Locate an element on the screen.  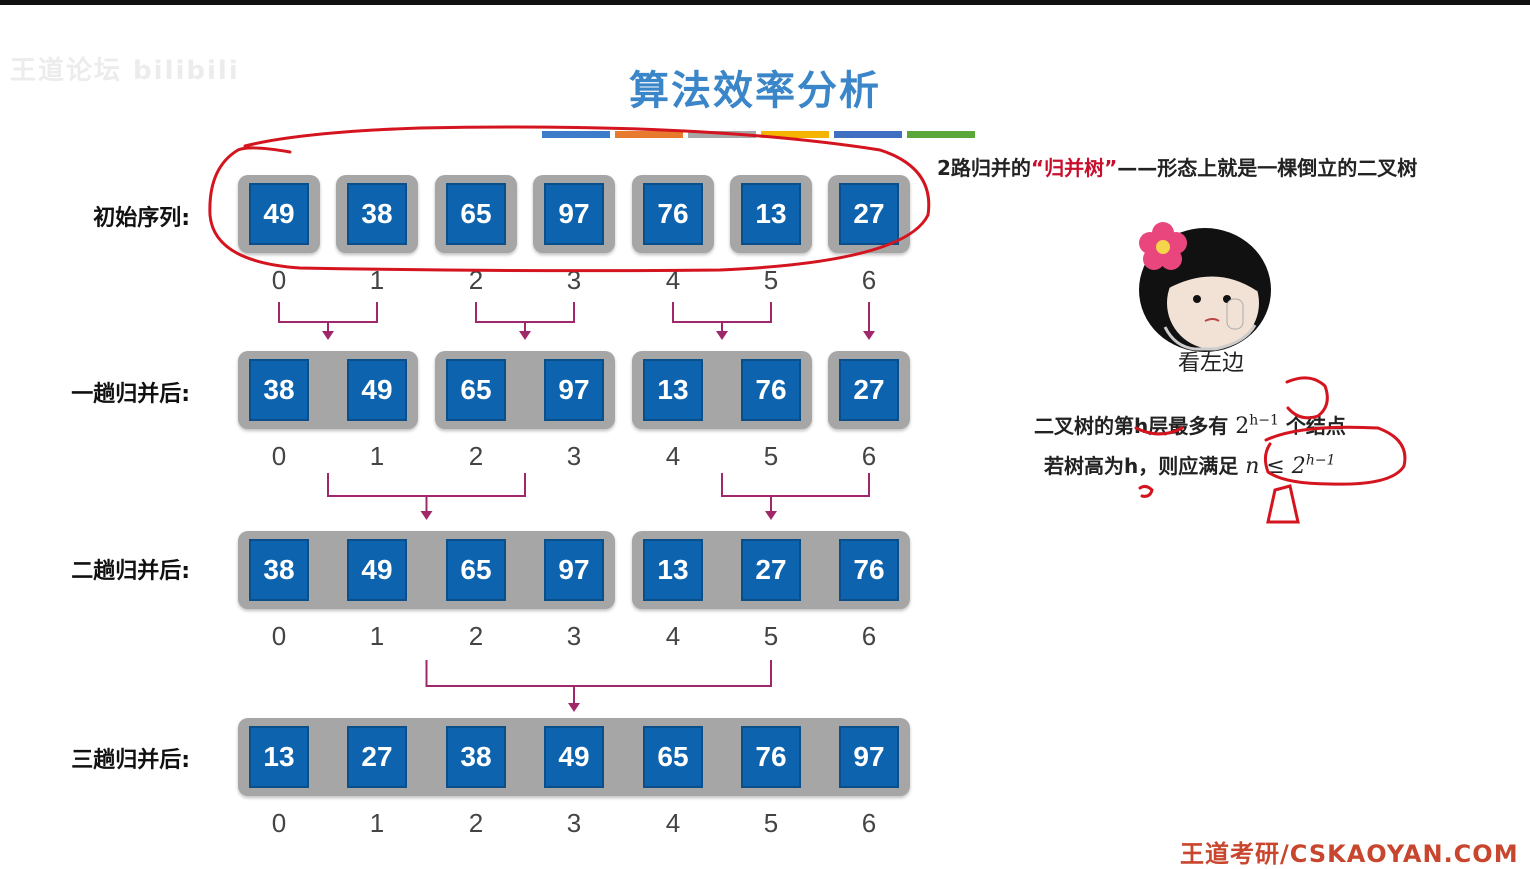
footer-brand: 王道考研/CSKAOYAN.COM is located at coordinates (1349, 854).